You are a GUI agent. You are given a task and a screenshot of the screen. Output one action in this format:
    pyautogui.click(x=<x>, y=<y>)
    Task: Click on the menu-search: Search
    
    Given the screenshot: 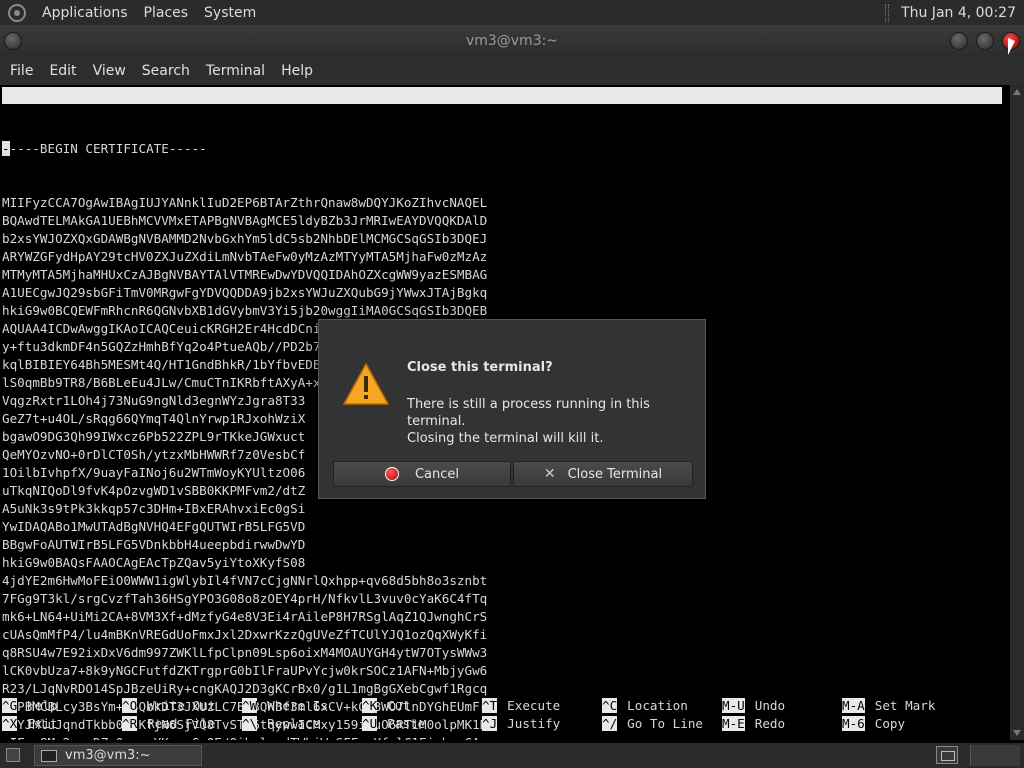 What is the action you would take?
    pyautogui.click(x=166, y=71)
    